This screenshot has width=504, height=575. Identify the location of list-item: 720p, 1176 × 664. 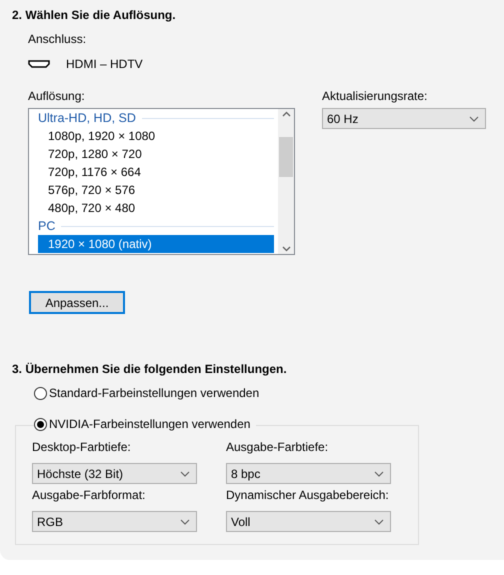
(156, 172).